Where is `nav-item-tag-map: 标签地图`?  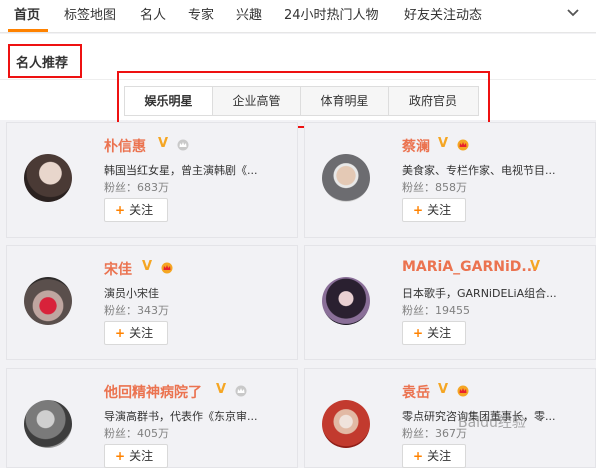 nav-item-tag-map: 标签地图 is located at coordinates (90, 13).